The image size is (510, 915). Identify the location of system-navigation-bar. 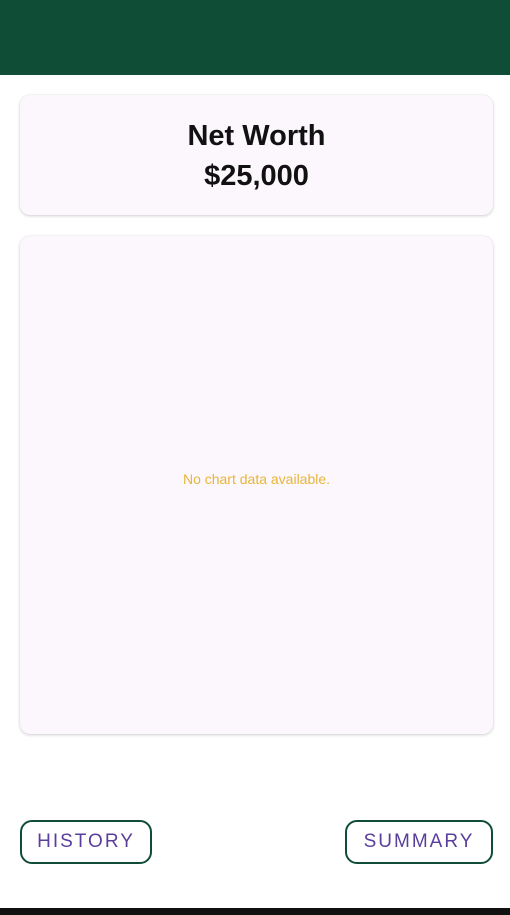
(255, 911).